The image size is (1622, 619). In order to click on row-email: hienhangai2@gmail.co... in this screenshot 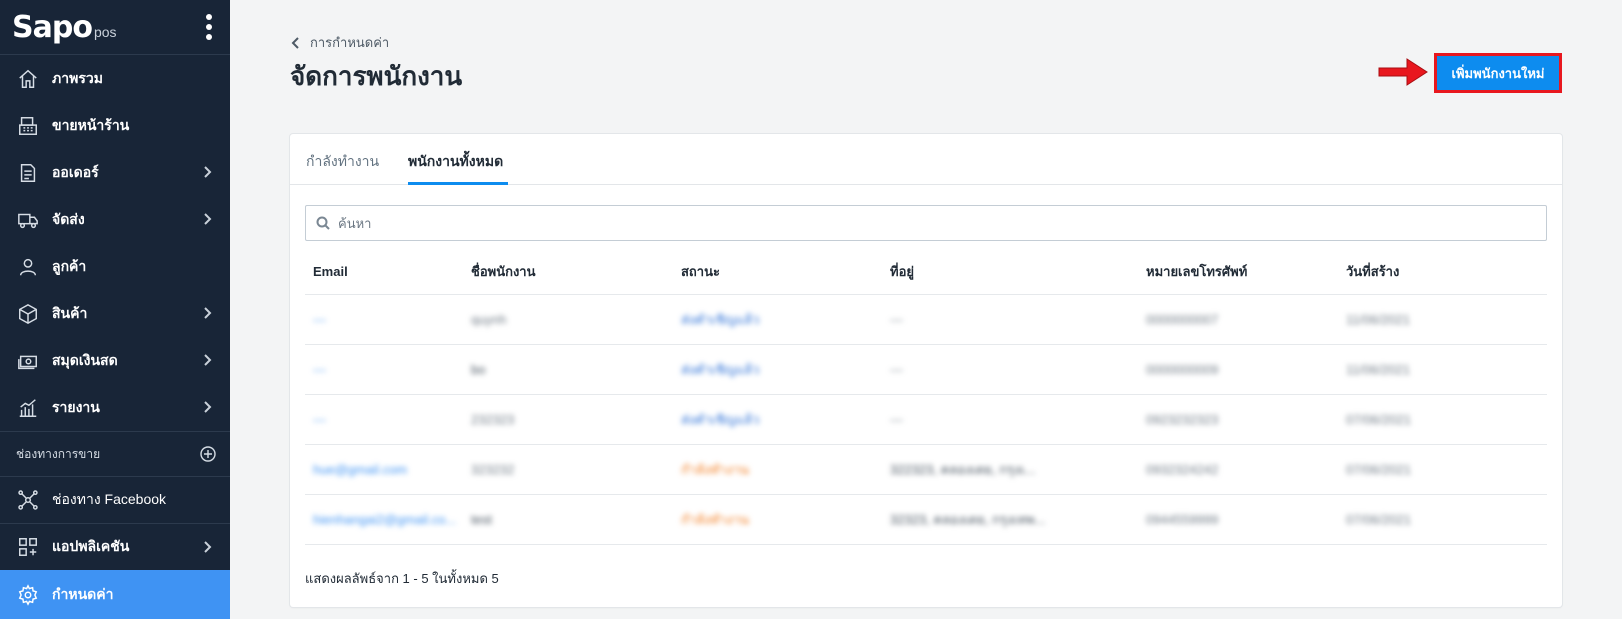, I will do `click(384, 519)`.